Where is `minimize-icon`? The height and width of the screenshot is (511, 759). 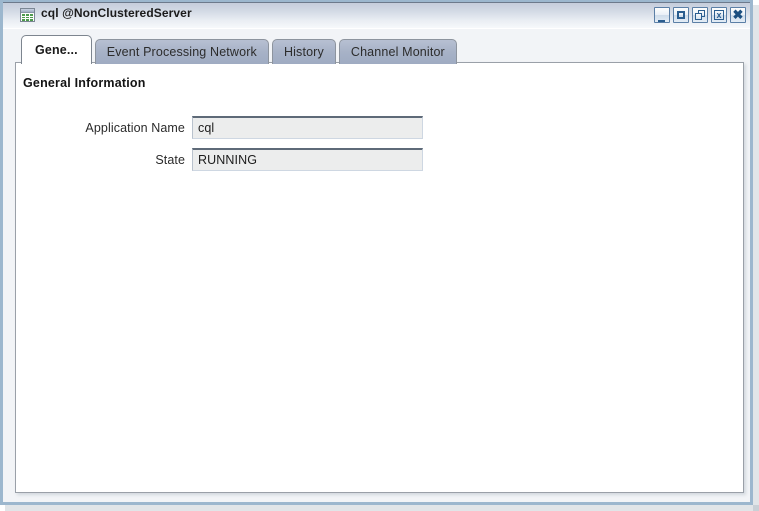
minimize-icon is located at coordinates (661, 17).